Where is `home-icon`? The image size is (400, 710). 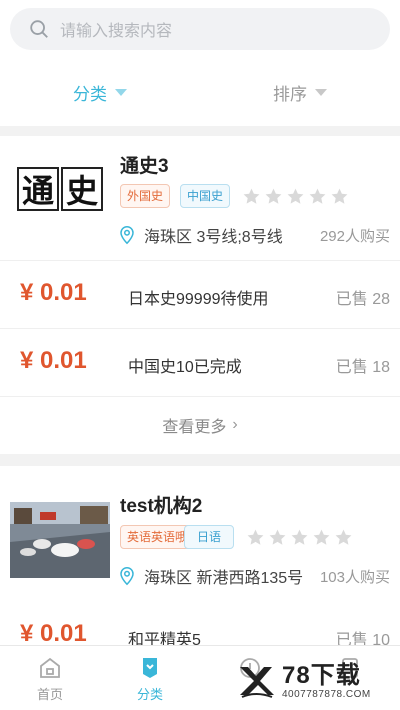
home-icon is located at coordinates (50, 667).